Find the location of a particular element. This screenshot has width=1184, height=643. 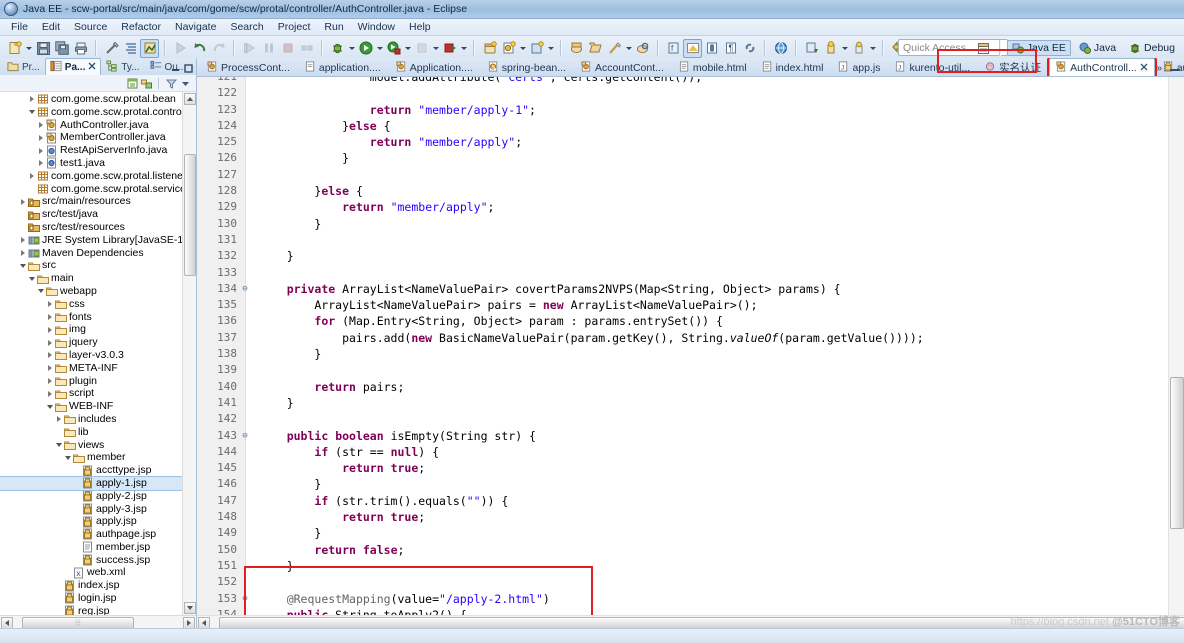

tree-item: apply-2.jsp is located at coordinates (91, 496).